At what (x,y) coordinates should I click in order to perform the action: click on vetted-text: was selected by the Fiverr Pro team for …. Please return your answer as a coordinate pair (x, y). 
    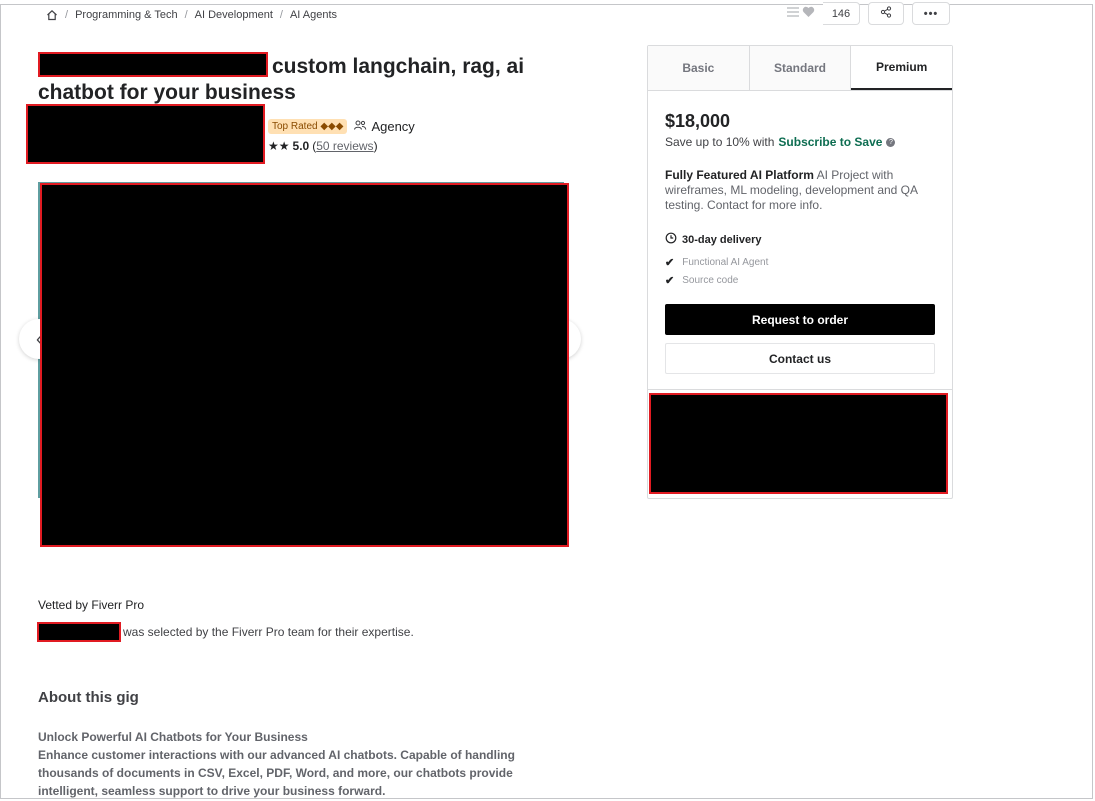
    Looking at the image, I should click on (268, 632).